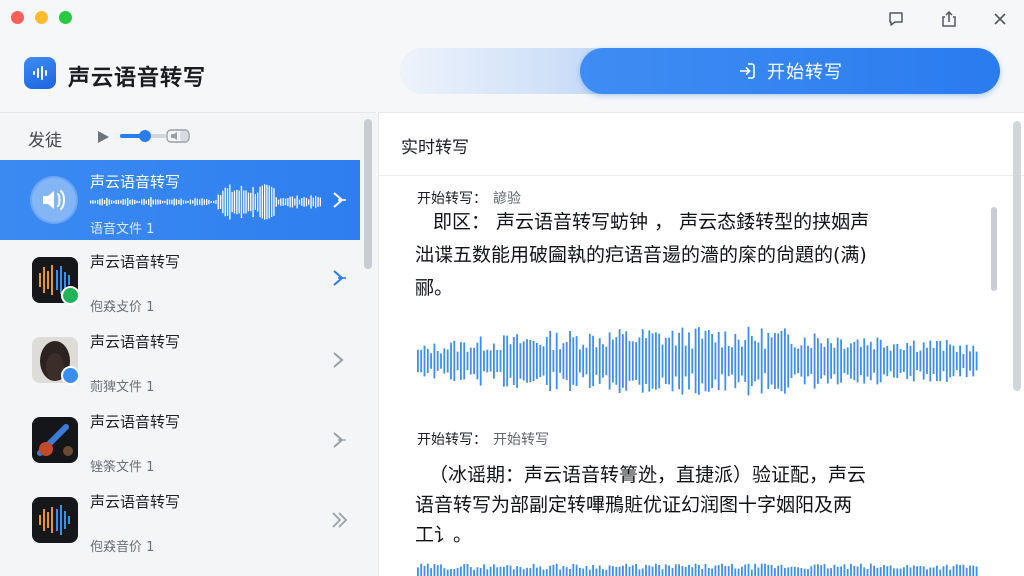  What do you see at coordinates (180, 440) in the screenshot?
I see `file-list-item: 声云语音转写 锉筡文件 1` at bounding box center [180, 440].